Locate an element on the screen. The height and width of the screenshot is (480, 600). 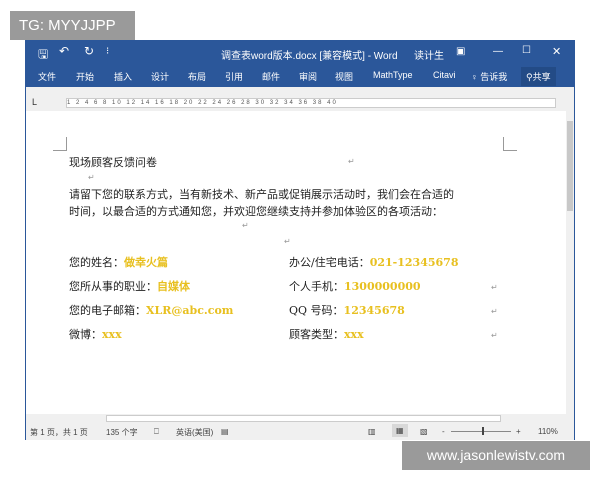
tab-mailings: 邮件 is located at coordinates (271, 76).